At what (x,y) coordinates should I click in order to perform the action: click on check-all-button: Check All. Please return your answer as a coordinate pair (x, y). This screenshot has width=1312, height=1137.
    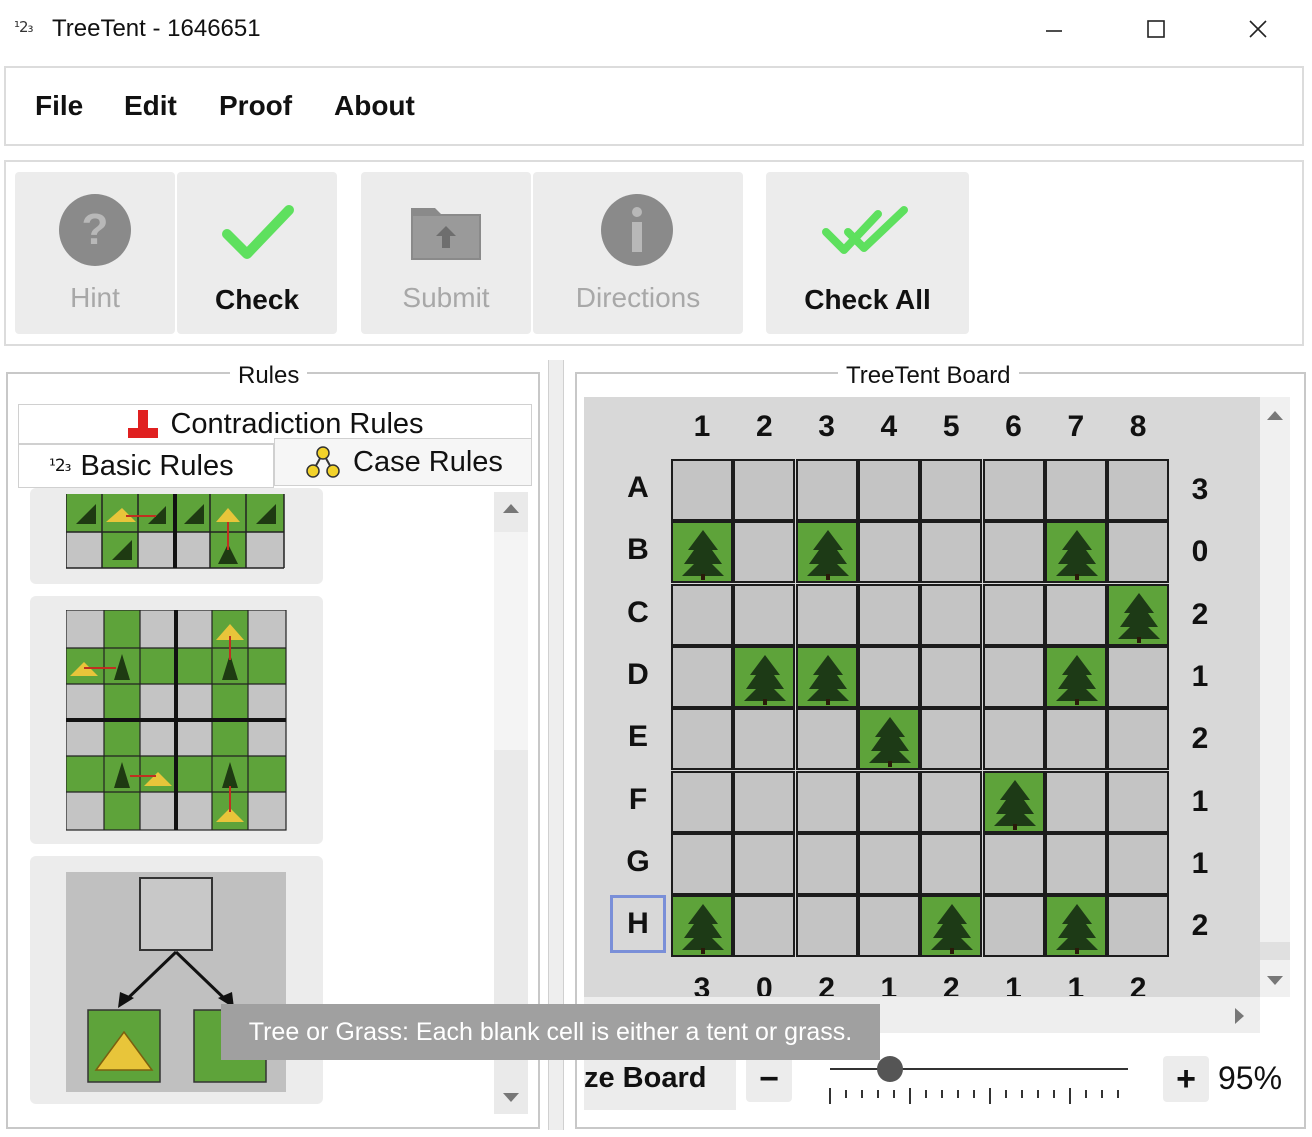
    Looking at the image, I should click on (867, 253).